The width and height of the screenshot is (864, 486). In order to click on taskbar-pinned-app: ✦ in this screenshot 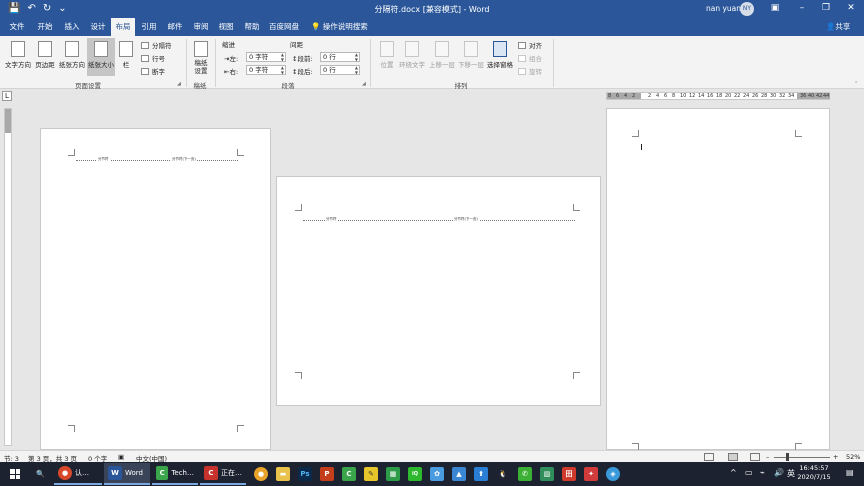, I will do `click(591, 474)`.